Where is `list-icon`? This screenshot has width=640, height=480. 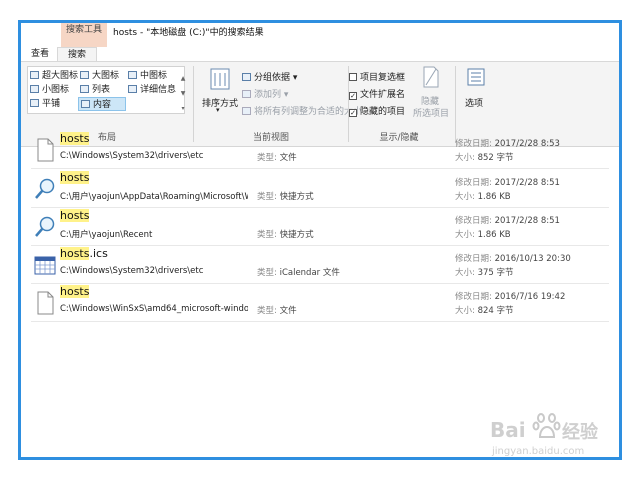 list-icon is located at coordinates (84, 89).